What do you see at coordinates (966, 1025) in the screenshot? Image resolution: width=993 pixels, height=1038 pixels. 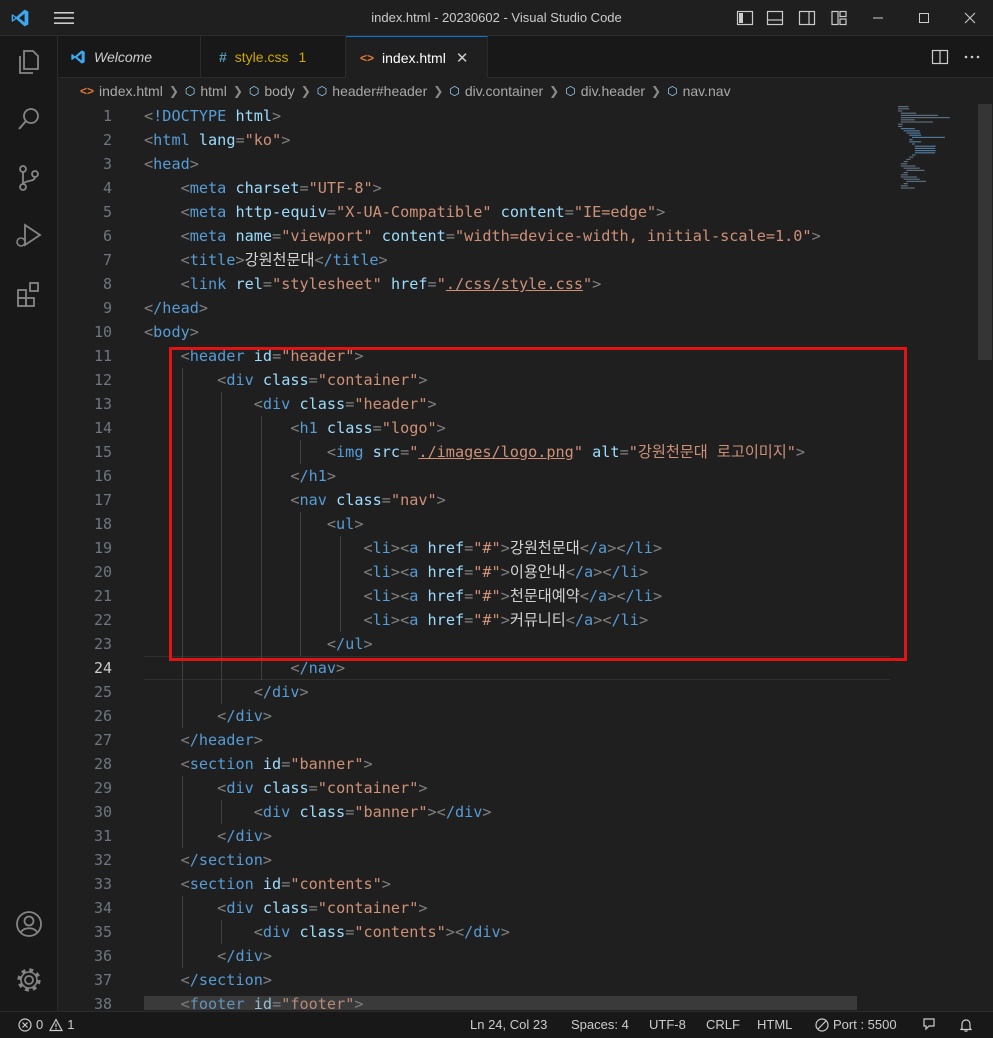 I see `notifications-bell-icon` at bounding box center [966, 1025].